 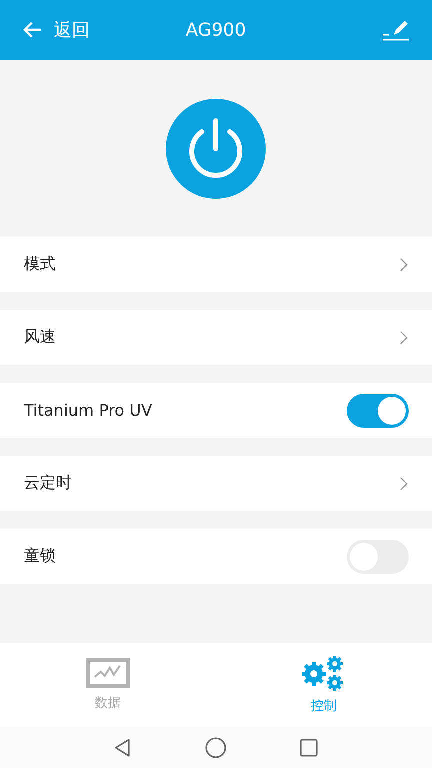 What do you see at coordinates (40, 264) in the screenshot?
I see `row-label: 模式` at bounding box center [40, 264].